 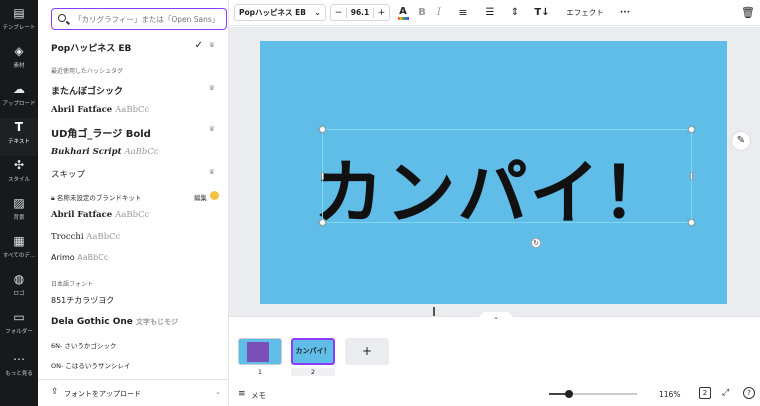 What do you see at coordinates (741, 141) in the screenshot?
I see `comment-icon: ✎` at bounding box center [741, 141].